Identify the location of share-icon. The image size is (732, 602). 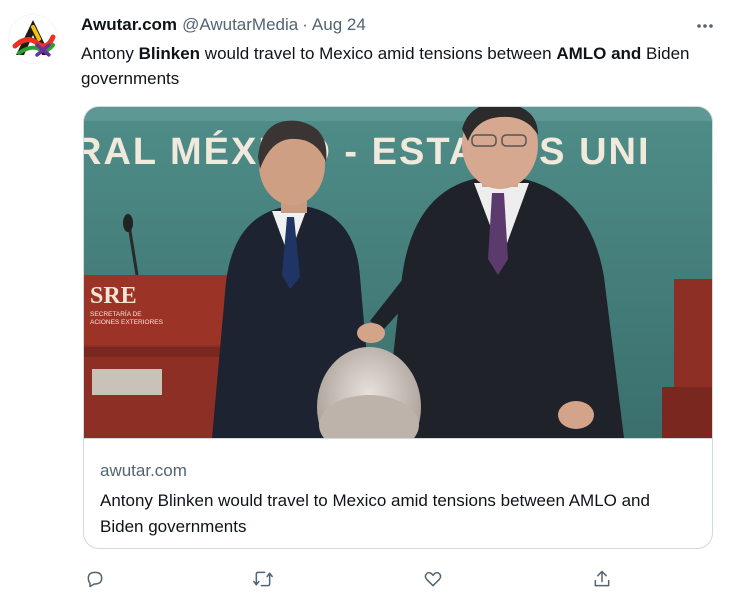
(602, 578).